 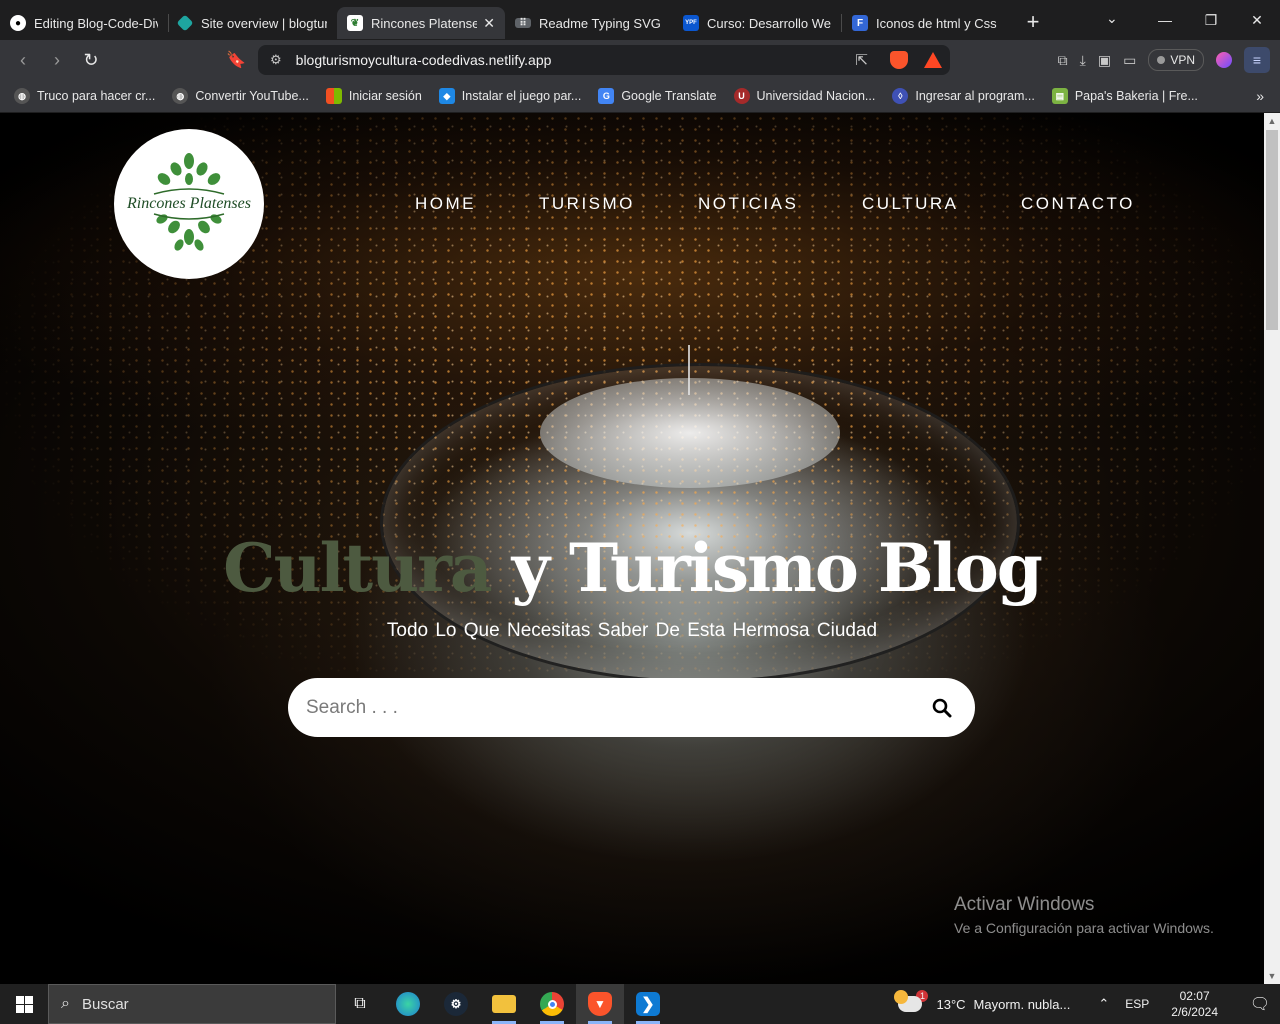 I want to click on microsoft-icon, so click(x=333, y=96).